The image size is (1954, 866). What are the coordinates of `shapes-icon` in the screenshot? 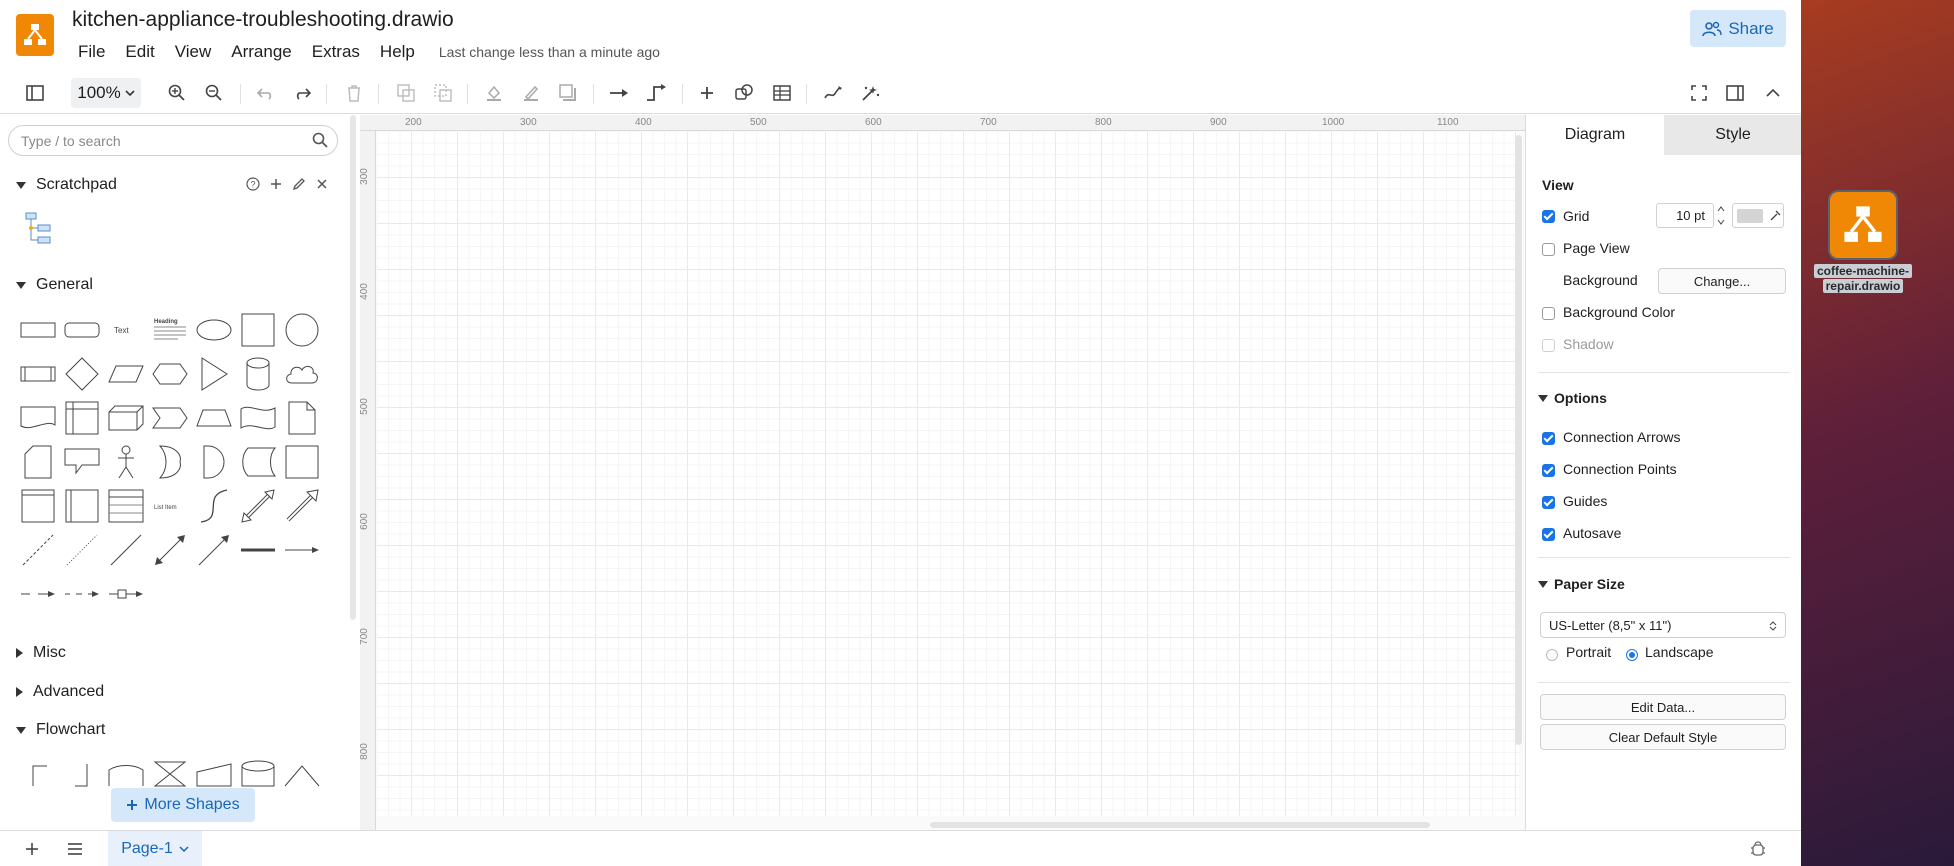 It's located at (744, 93).